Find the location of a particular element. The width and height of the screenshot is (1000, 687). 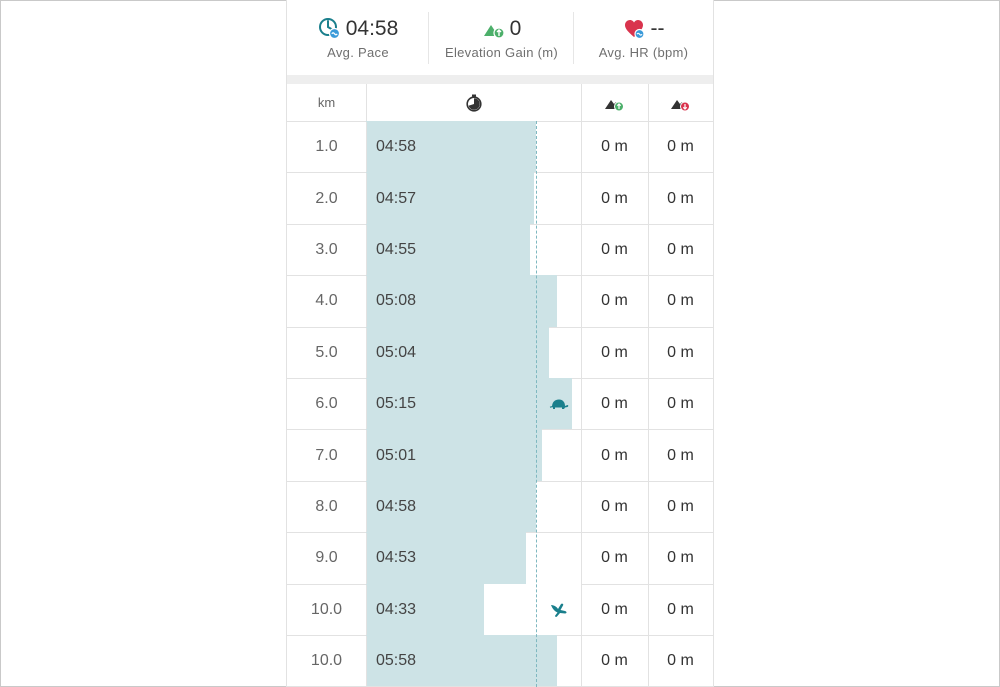

ascent-icon is located at coordinates (614, 105).